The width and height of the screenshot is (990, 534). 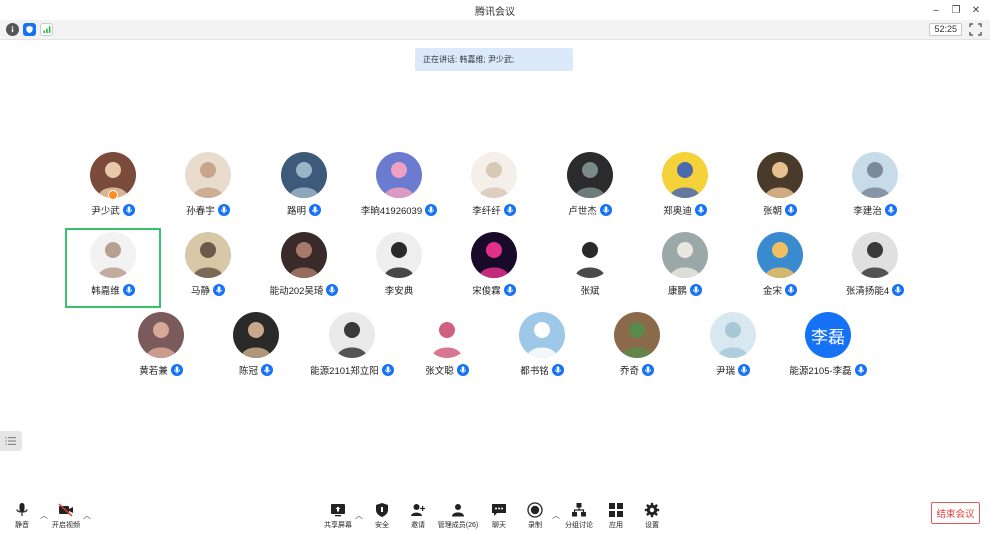 I want to click on restore-button: ❐, so click(x=956, y=10).